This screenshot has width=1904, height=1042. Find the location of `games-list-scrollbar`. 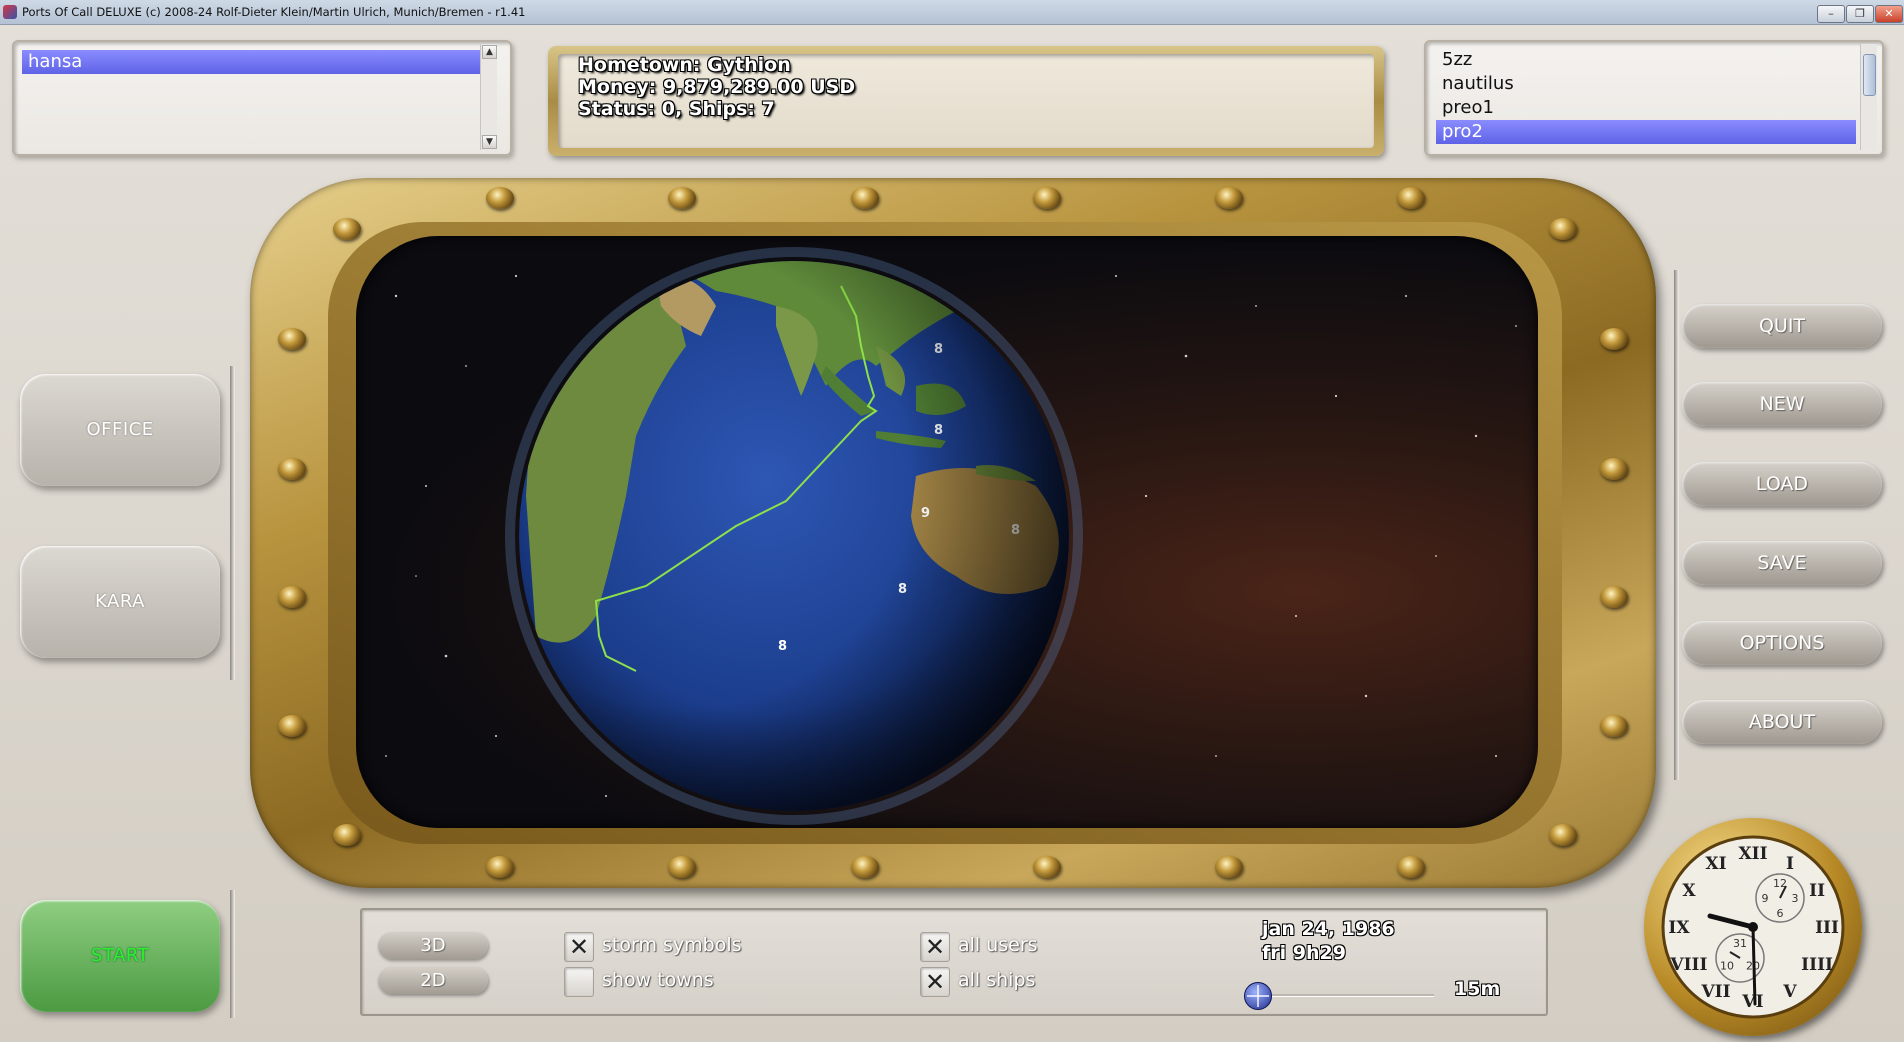

games-list-scrollbar is located at coordinates (1868, 97).